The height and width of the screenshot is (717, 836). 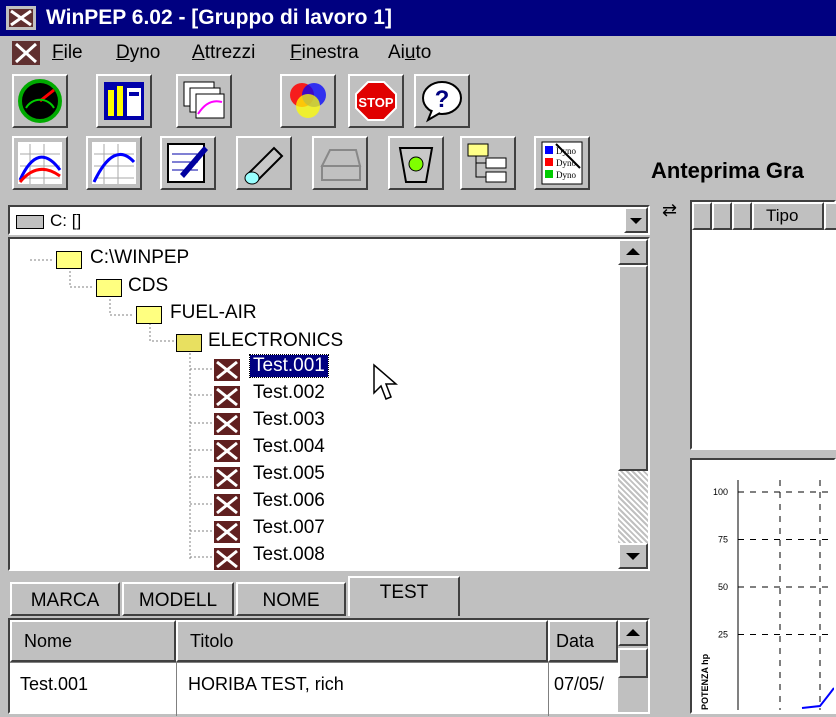 What do you see at coordinates (124, 101) in the screenshot?
I see `bars-button` at bounding box center [124, 101].